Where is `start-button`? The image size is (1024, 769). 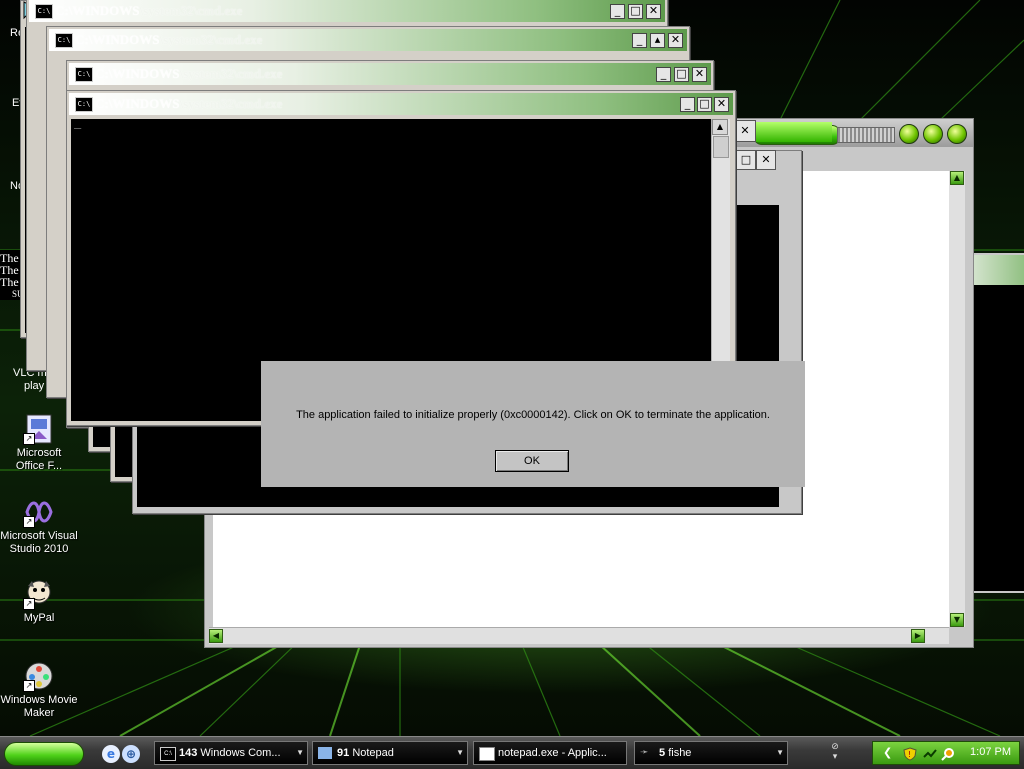
start-button is located at coordinates (44, 754).